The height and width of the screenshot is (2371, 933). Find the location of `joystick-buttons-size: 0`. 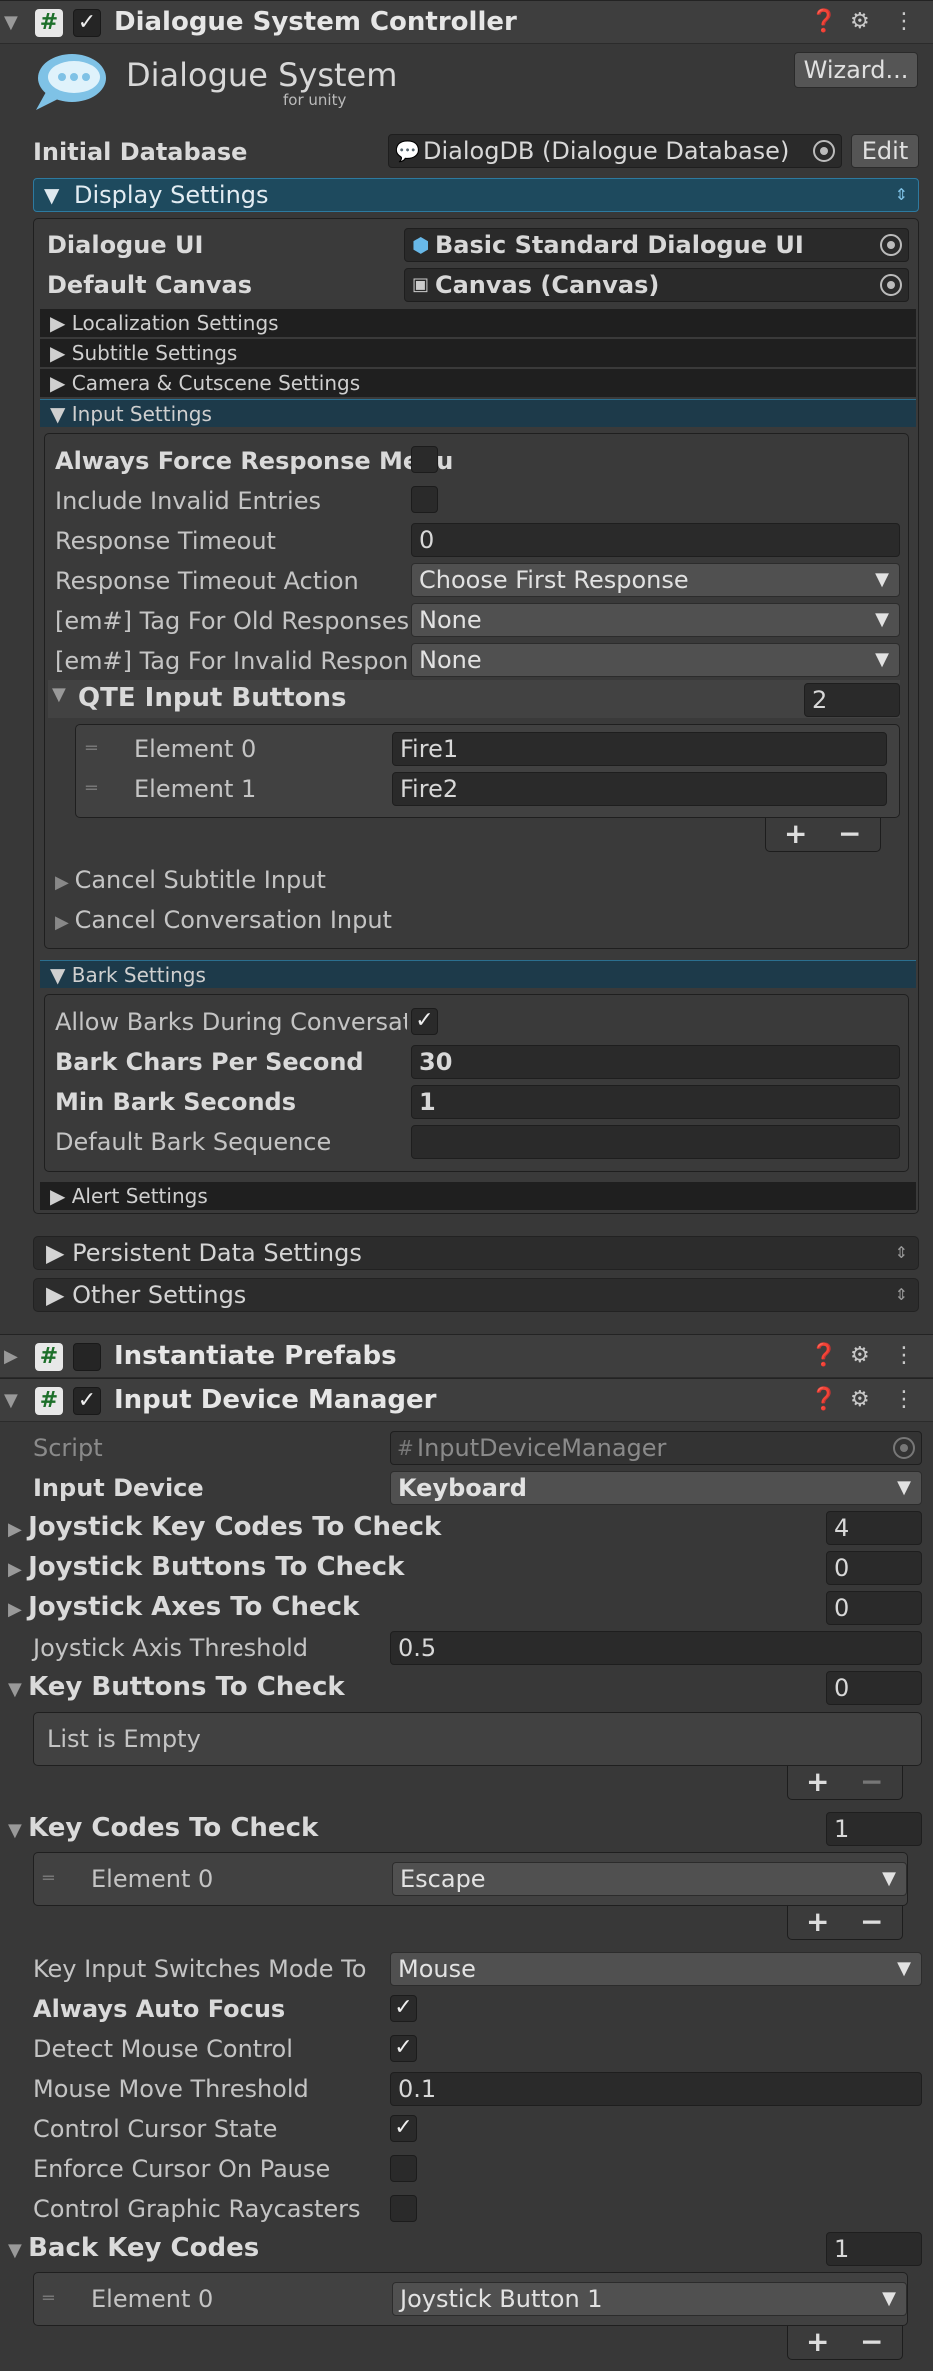

joystick-buttons-size: 0 is located at coordinates (874, 1568).